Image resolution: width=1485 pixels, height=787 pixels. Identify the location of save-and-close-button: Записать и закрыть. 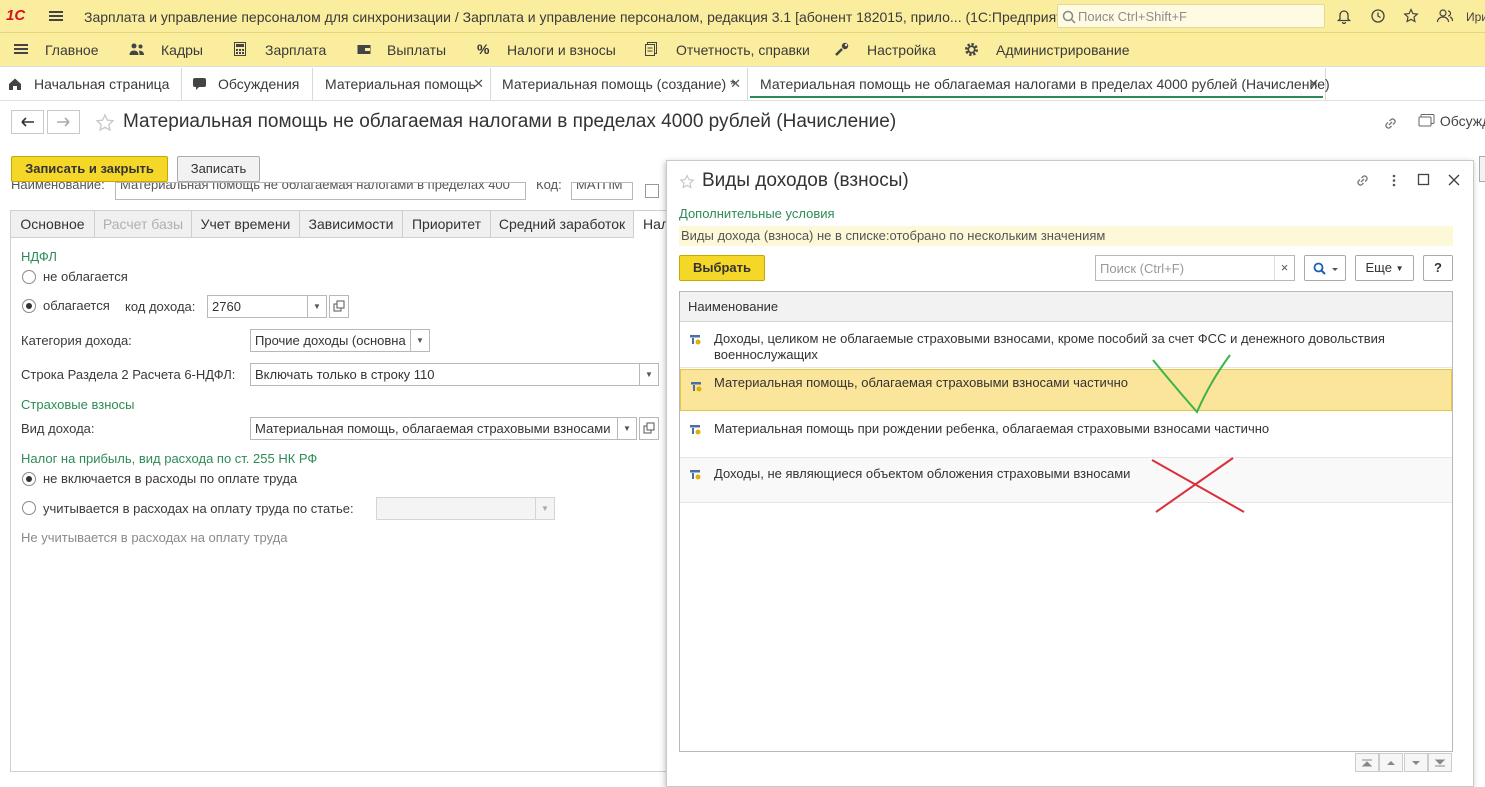
(89, 169).